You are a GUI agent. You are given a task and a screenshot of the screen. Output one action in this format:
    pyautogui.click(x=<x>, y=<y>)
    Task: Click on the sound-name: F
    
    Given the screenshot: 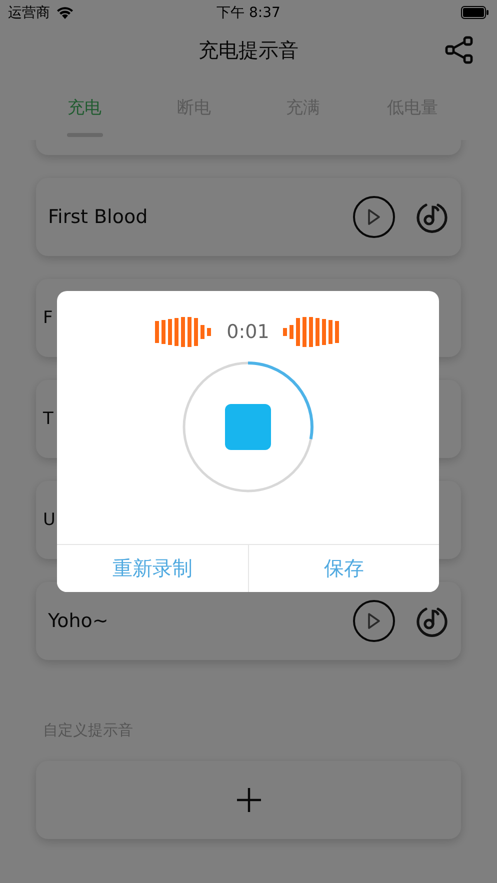 What is the action you would take?
    pyautogui.click(x=48, y=318)
    